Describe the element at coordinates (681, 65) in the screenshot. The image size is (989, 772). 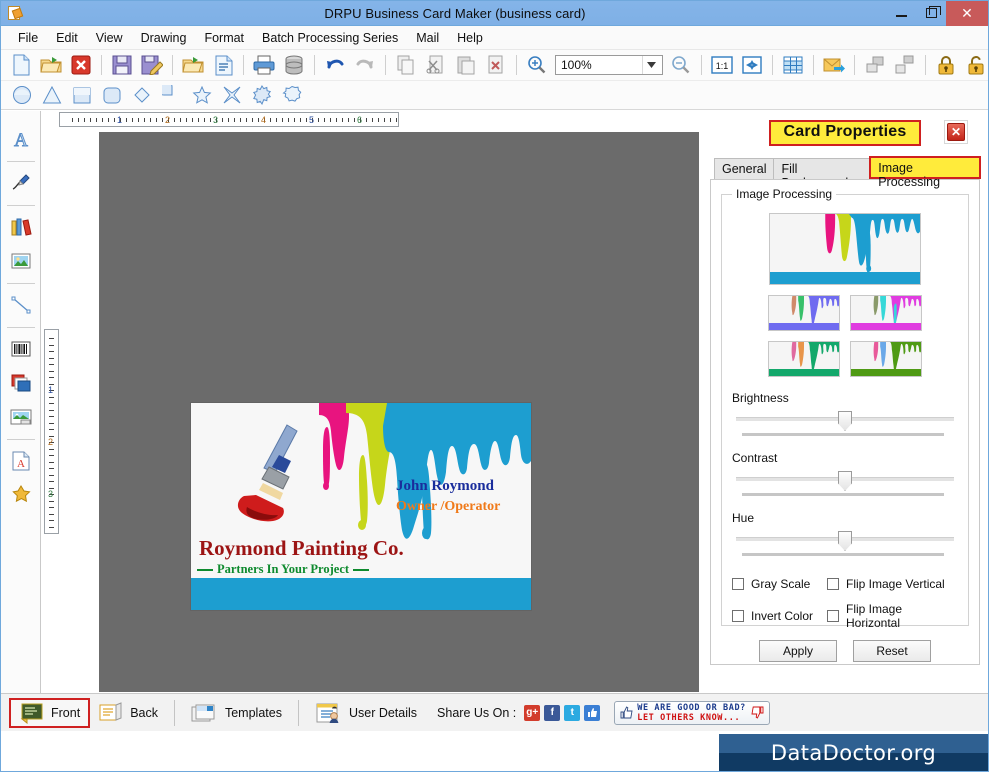
I see `zoom-out-icon` at that location.